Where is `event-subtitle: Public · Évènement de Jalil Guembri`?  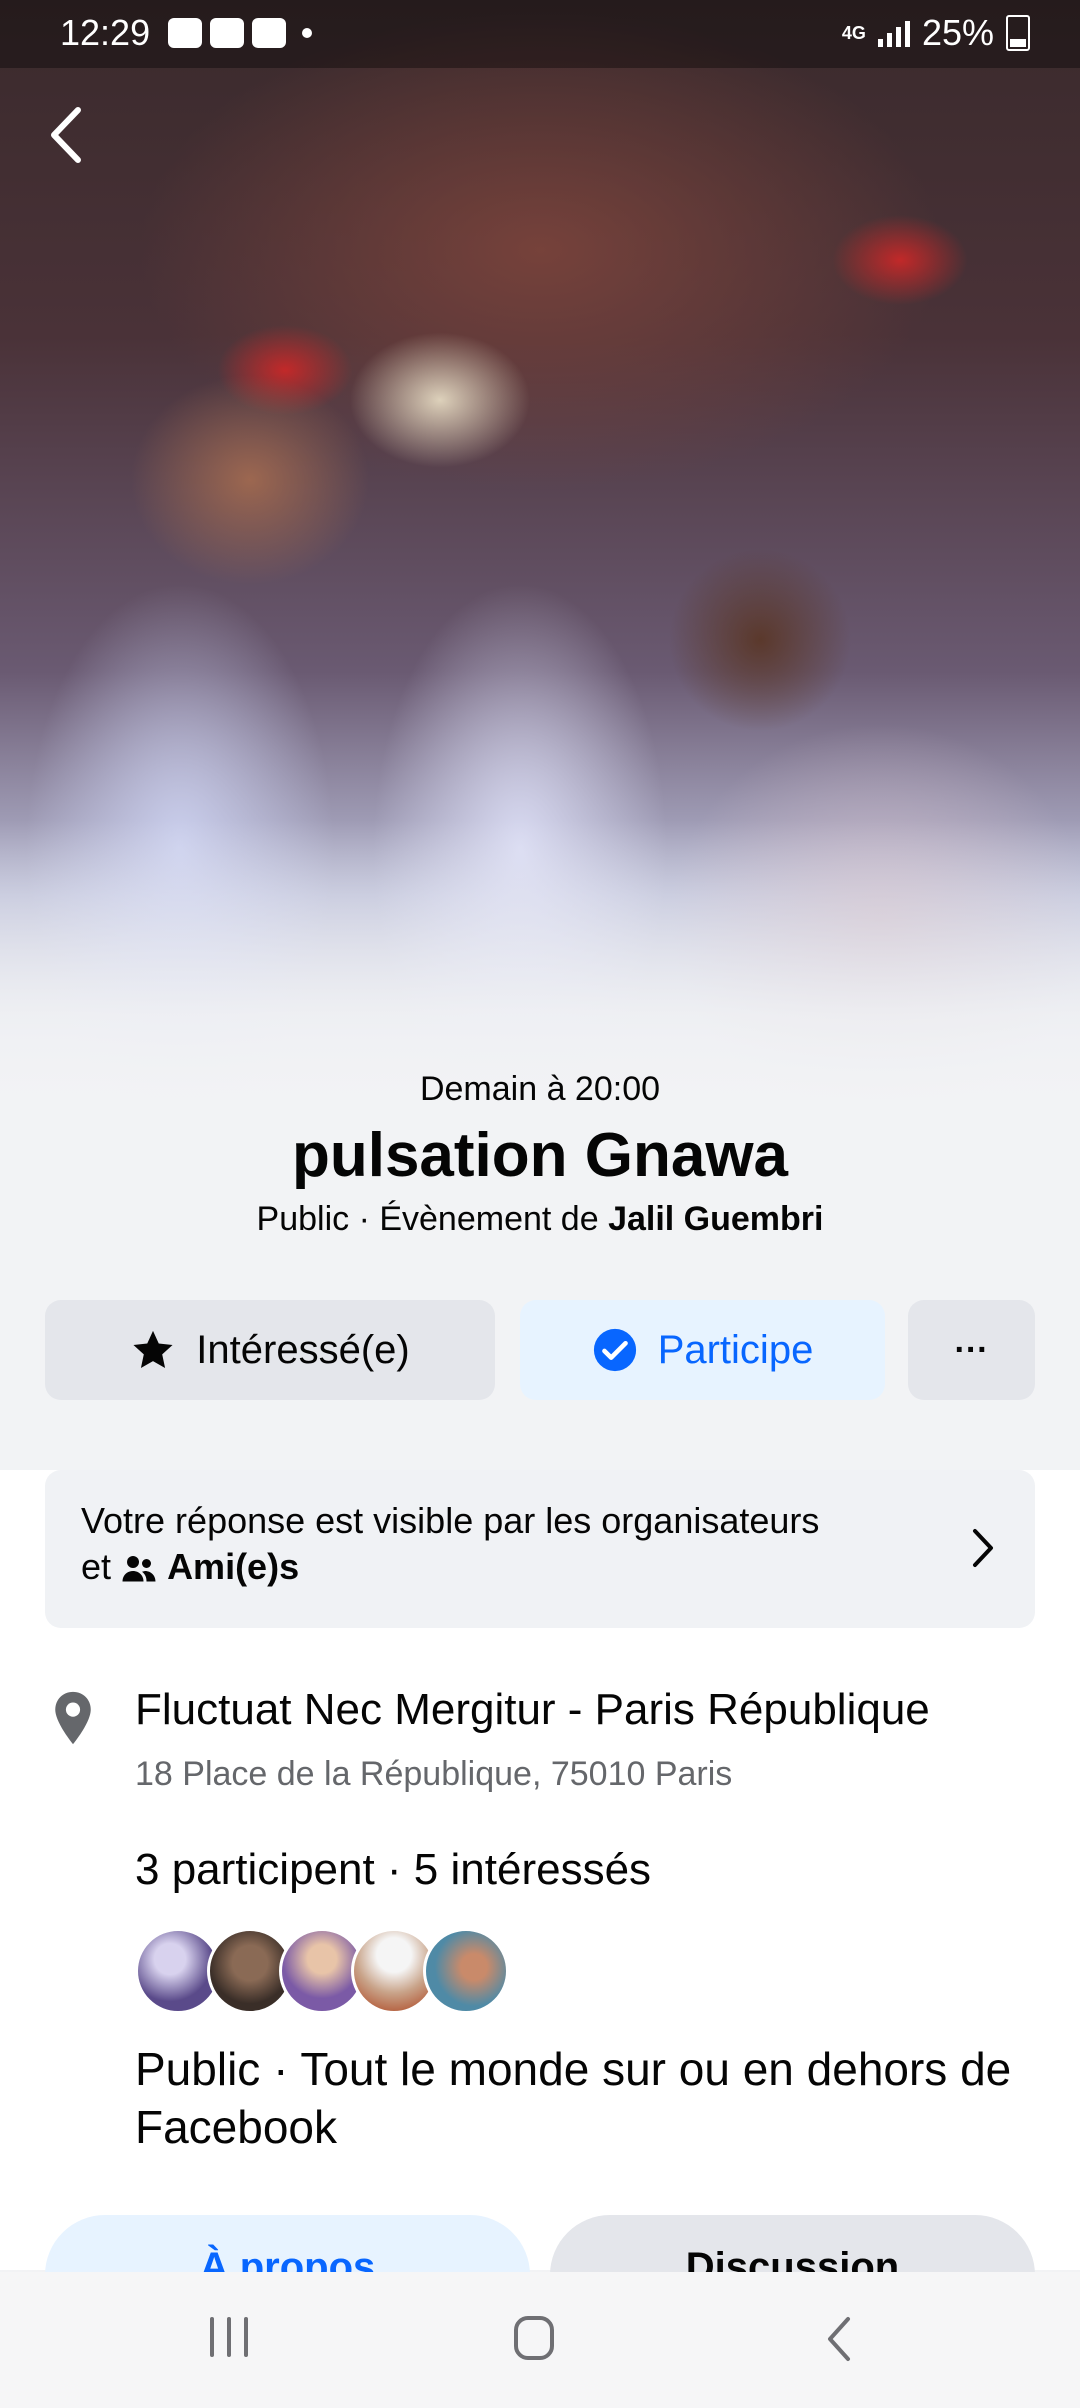
event-subtitle: Public · Évènement de Jalil Guembri is located at coordinates (540, 1219).